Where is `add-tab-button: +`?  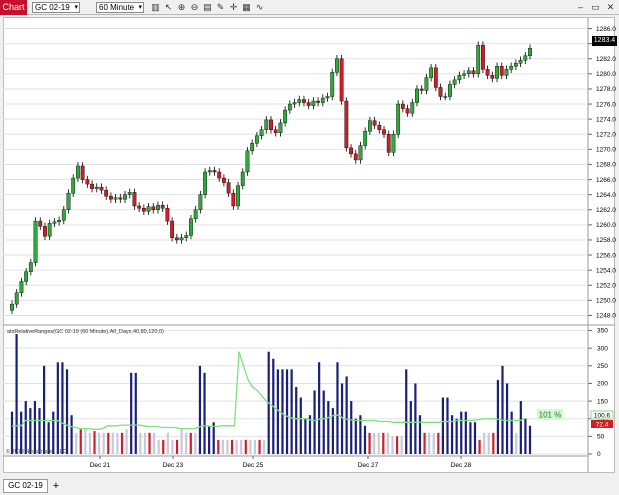 add-tab-button: + is located at coordinates (56, 486).